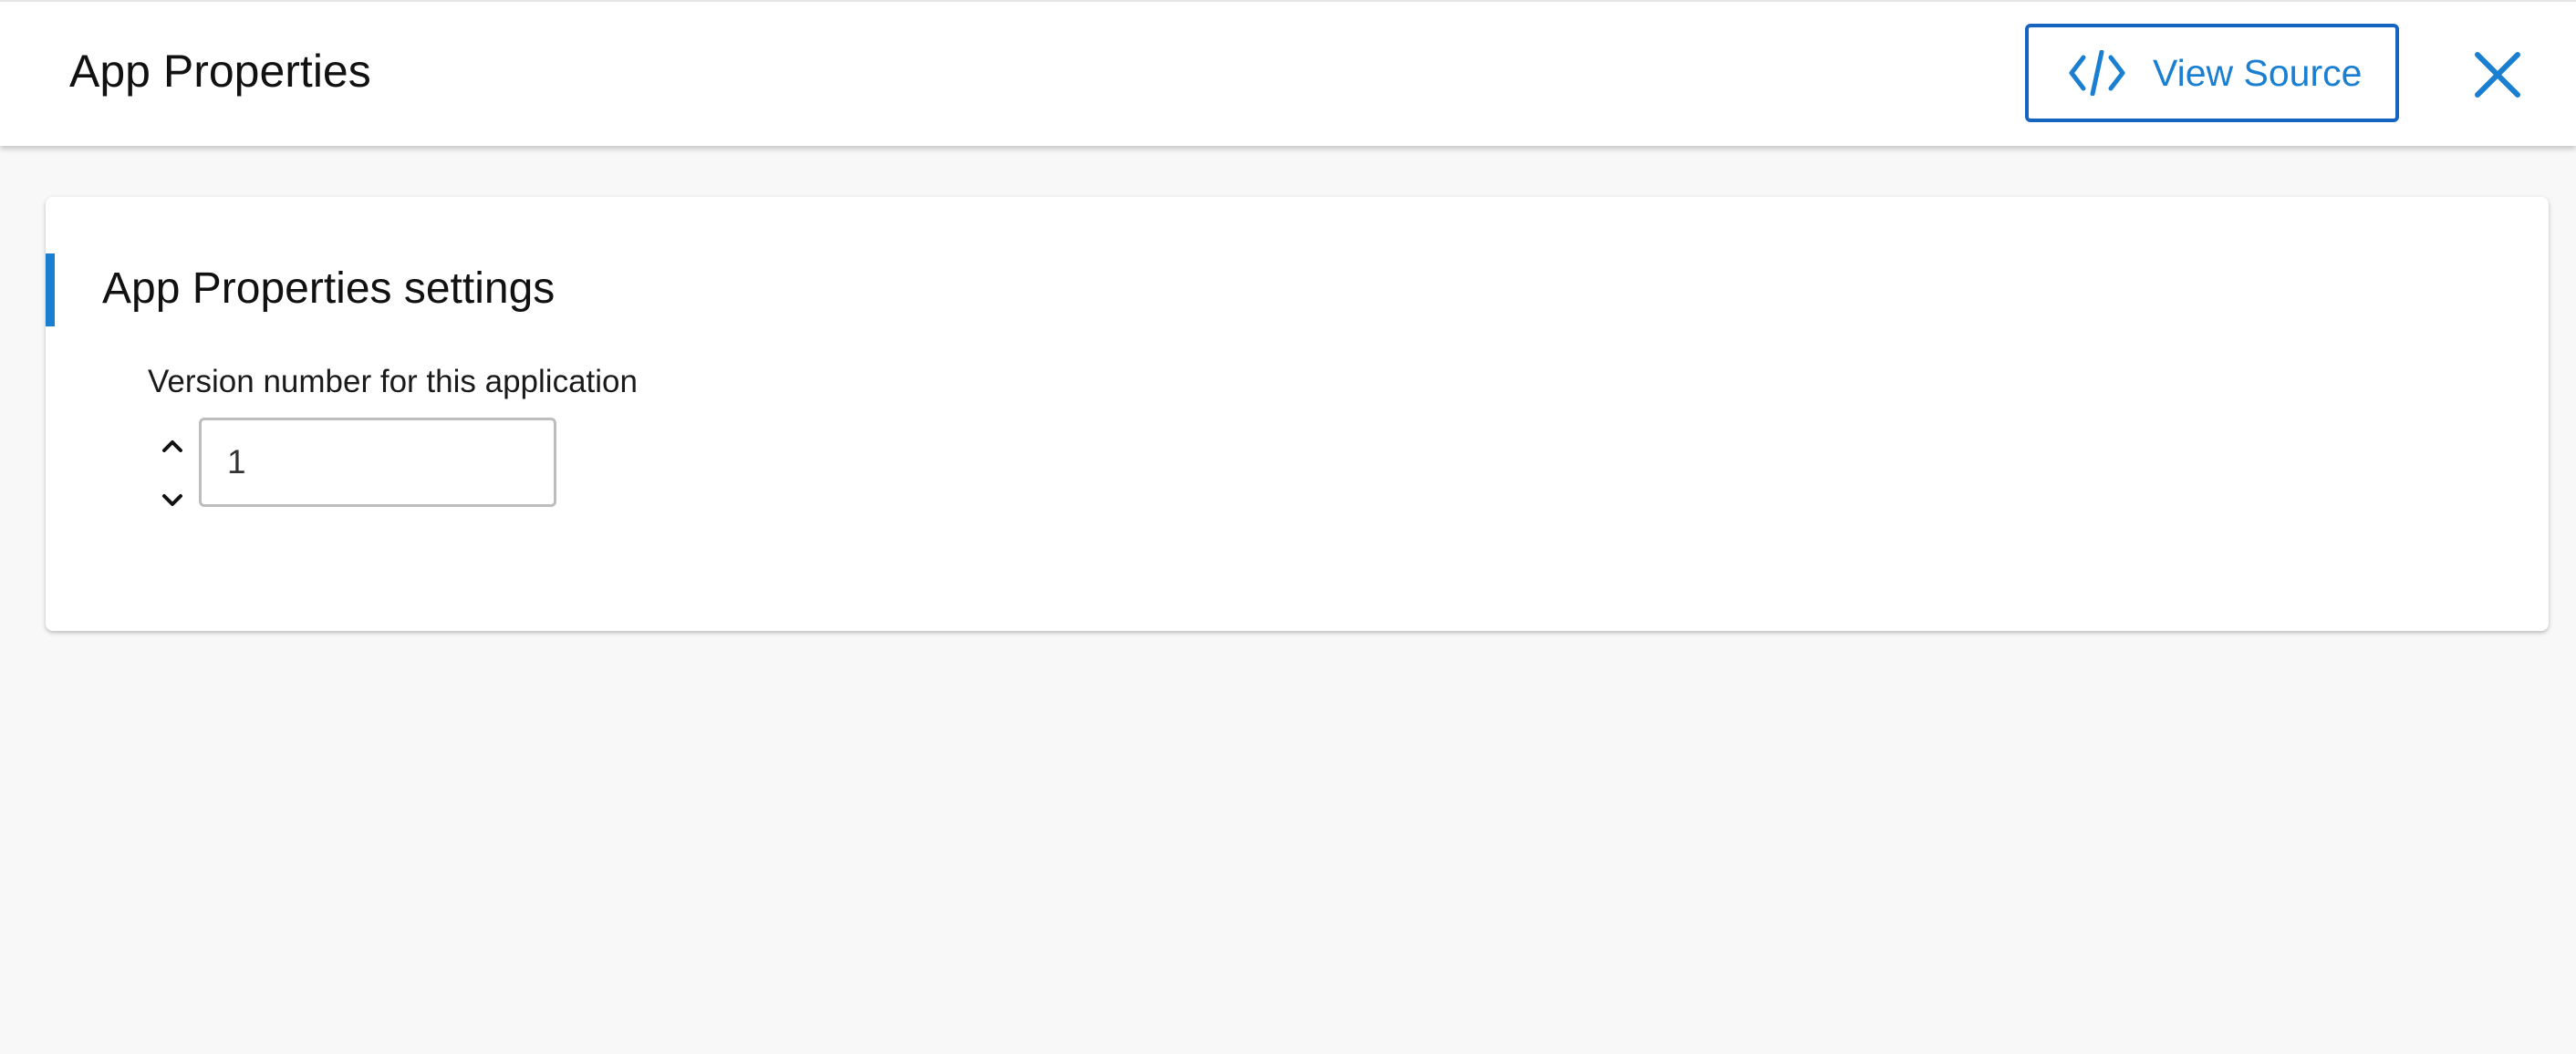 The width and height of the screenshot is (2576, 1054). I want to click on version-number-input, so click(377, 462).